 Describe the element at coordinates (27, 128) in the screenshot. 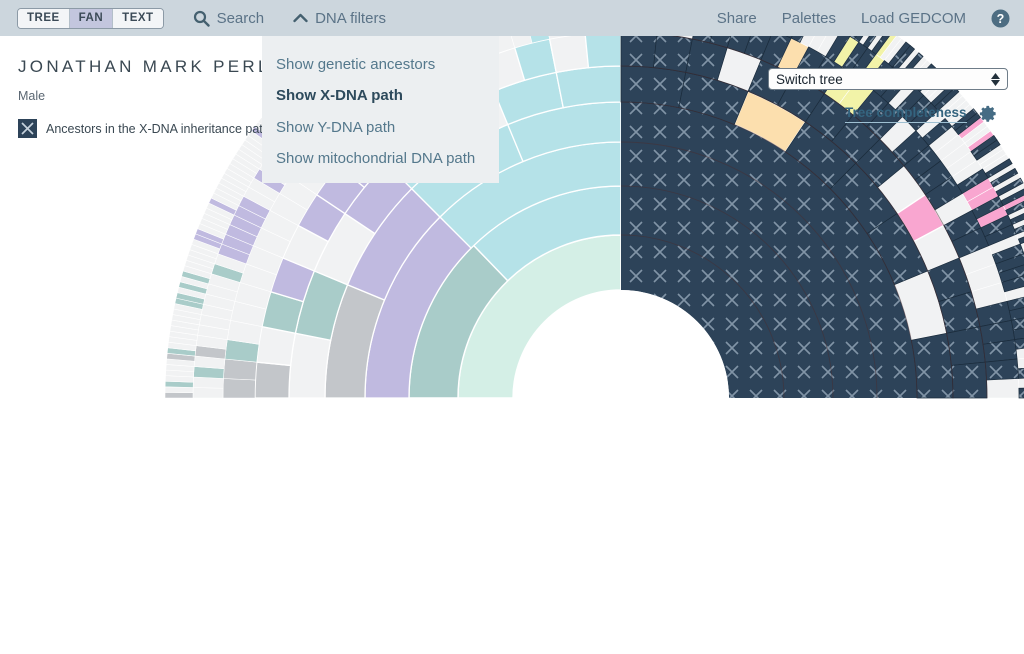

I see `x-hatch-swatch-icon` at that location.